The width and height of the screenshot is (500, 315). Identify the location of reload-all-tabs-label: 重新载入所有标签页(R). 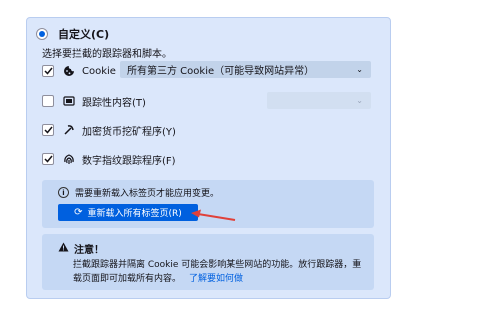
(134, 214).